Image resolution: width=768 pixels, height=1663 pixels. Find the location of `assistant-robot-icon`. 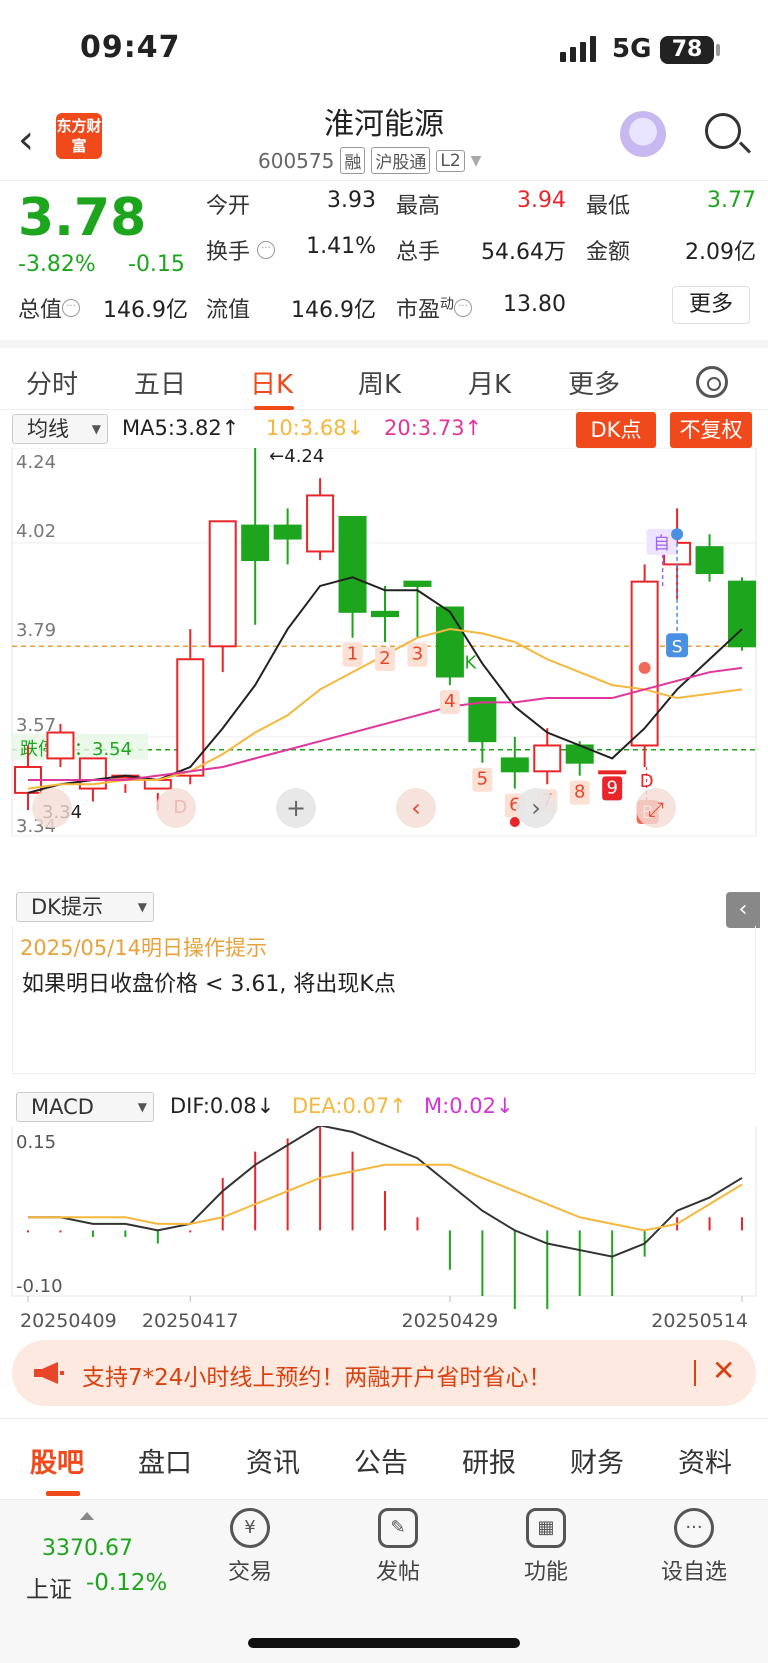

assistant-robot-icon is located at coordinates (643, 134).